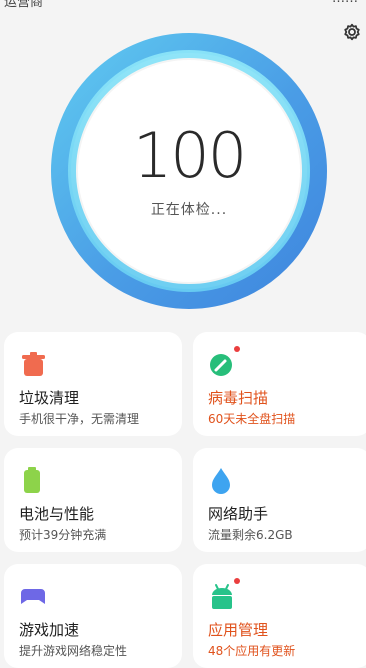 The image size is (366, 668). What do you see at coordinates (238, 398) in the screenshot?
I see `card-title: 病毒扫描` at bounding box center [238, 398].